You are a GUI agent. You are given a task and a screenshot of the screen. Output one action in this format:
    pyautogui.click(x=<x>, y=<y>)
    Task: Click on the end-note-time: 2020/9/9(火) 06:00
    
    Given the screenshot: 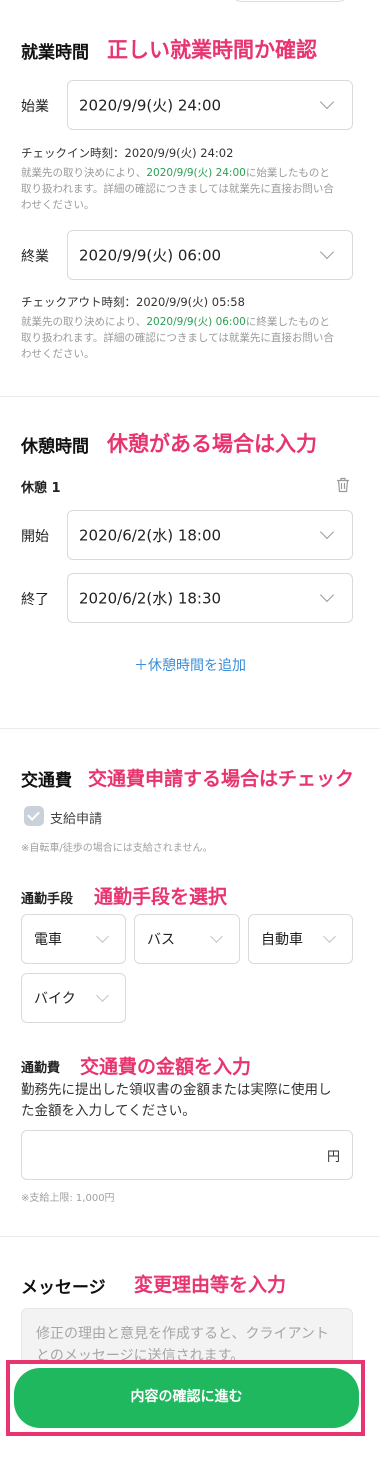 What is the action you would take?
    pyautogui.click(x=196, y=322)
    